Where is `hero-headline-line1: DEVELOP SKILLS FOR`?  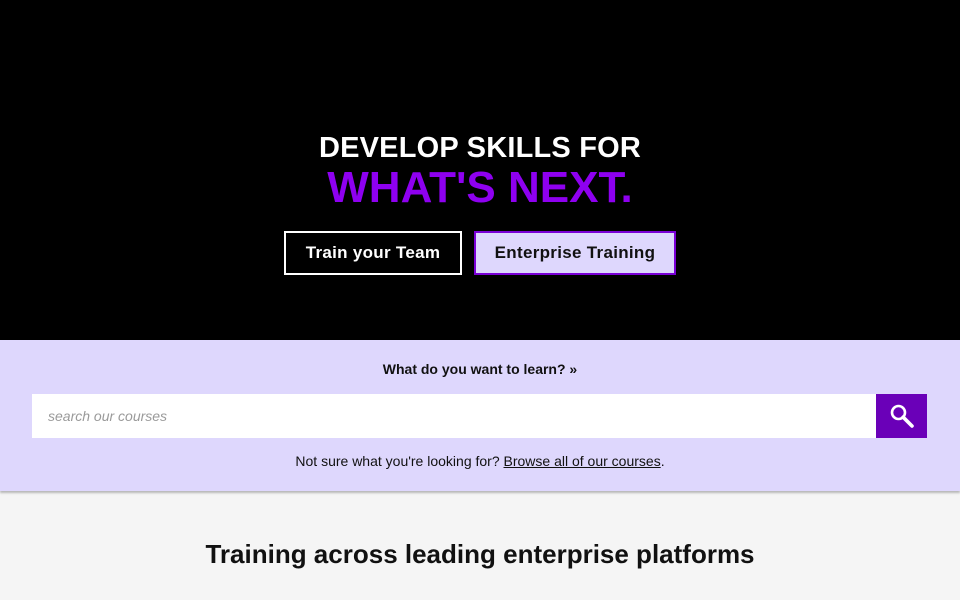 hero-headline-line1: DEVELOP SKILLS FOR is located at coordinates (480, 148).